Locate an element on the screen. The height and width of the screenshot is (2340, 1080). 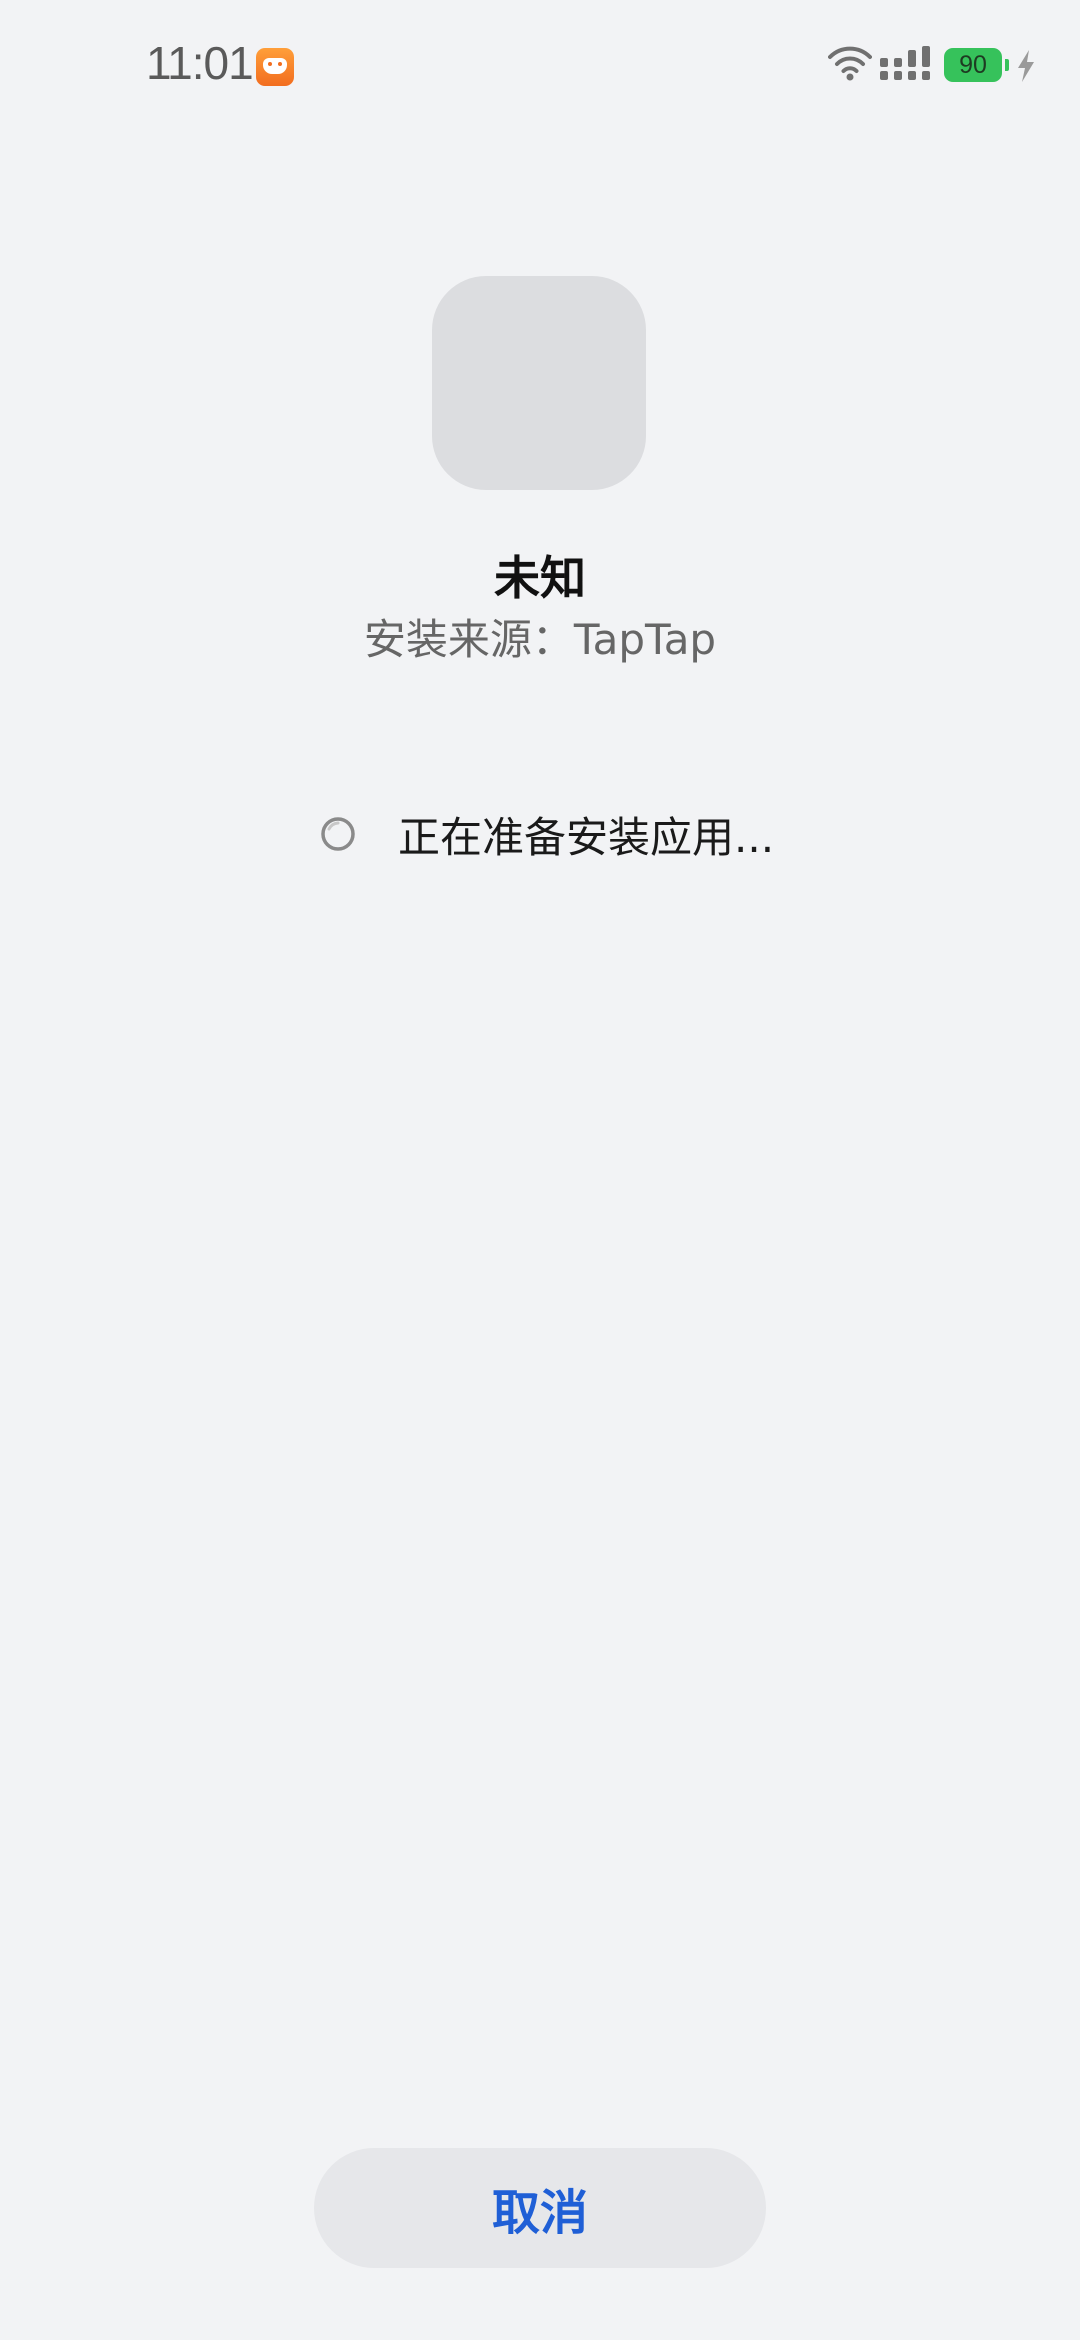
install-source: 安装来源：TapTap is located at coordinates (540, 639).